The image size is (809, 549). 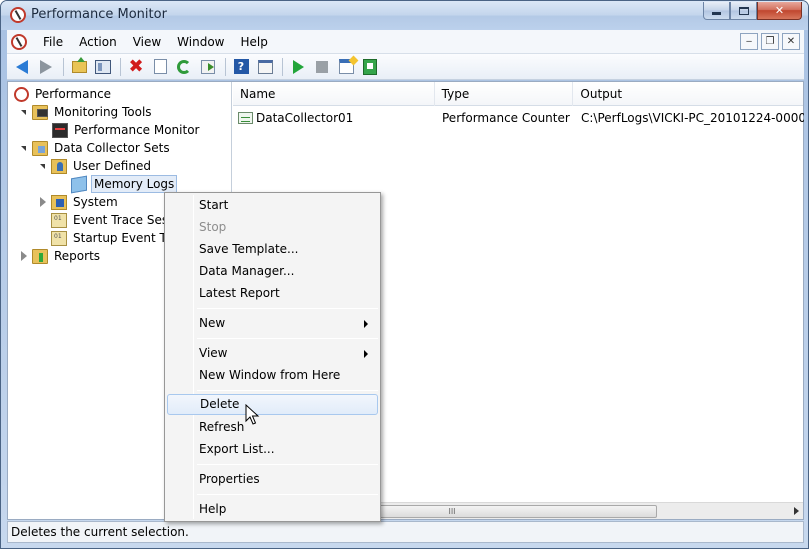 I want to click on scroll-right-arrow-icon, so click(x=796, y=511).